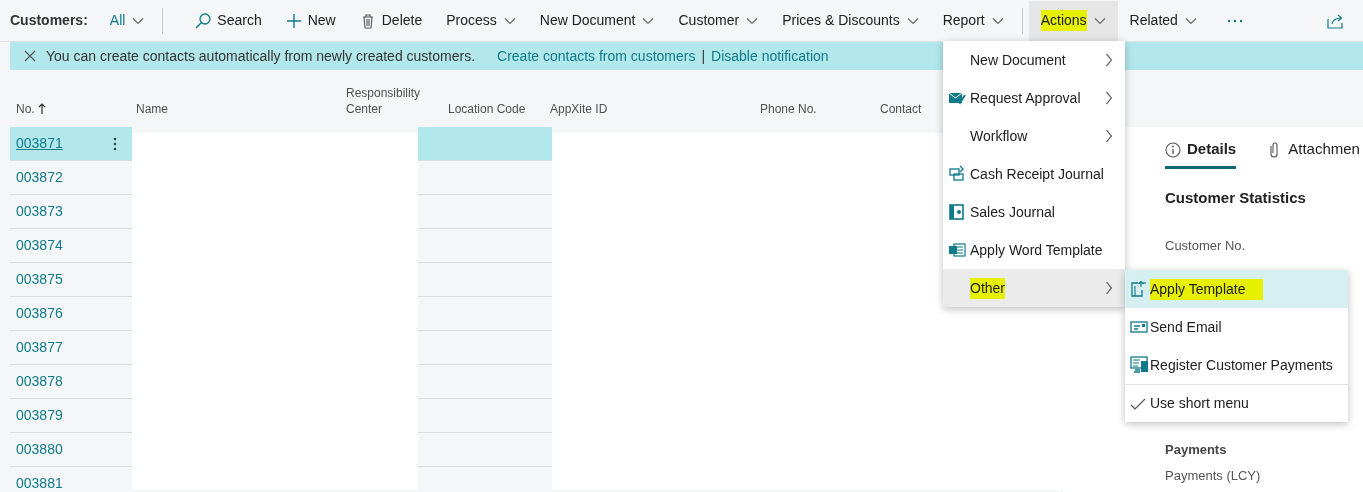  Describe the element at coordinates (579, 109) in the screenshot. I see `column-header: AppXite ID` at that location.